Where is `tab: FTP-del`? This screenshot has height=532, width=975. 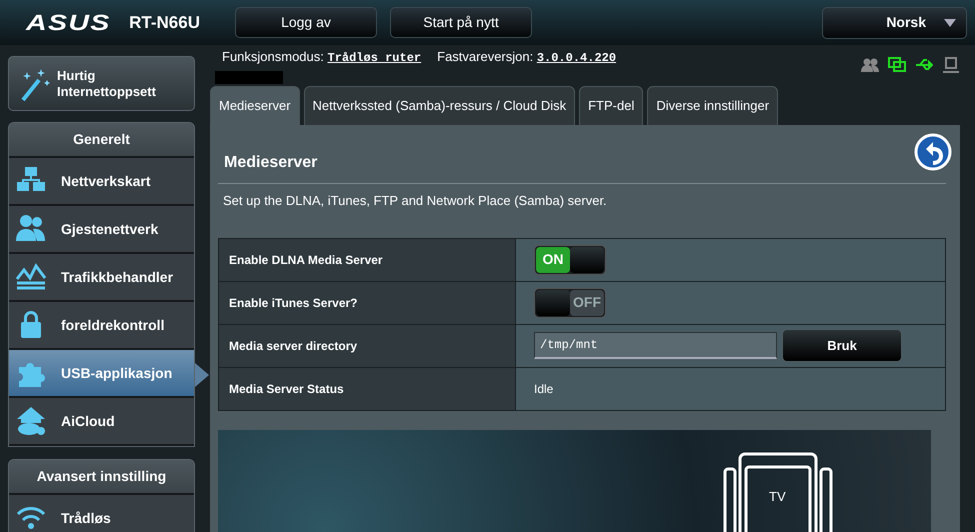
tab: FTP-del is located at coordinates (611, 105).